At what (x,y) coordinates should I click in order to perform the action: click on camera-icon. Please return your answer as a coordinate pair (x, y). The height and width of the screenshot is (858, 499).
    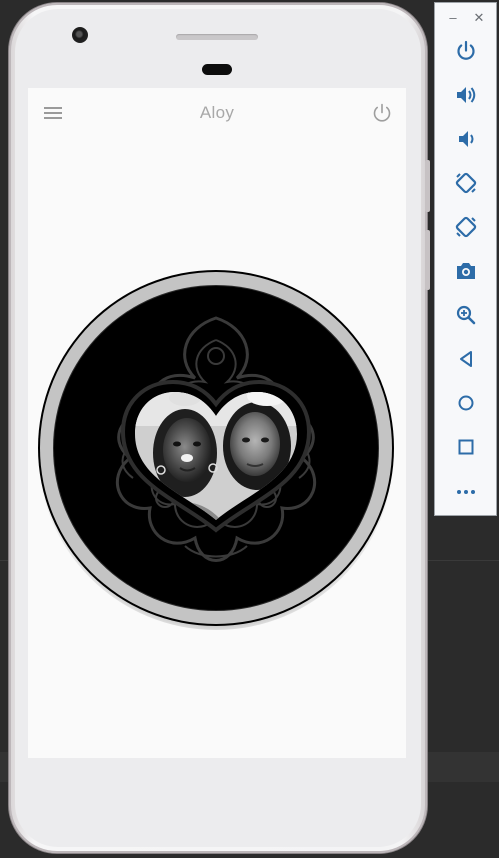
    Looking at the image, I should click on (466, 271).